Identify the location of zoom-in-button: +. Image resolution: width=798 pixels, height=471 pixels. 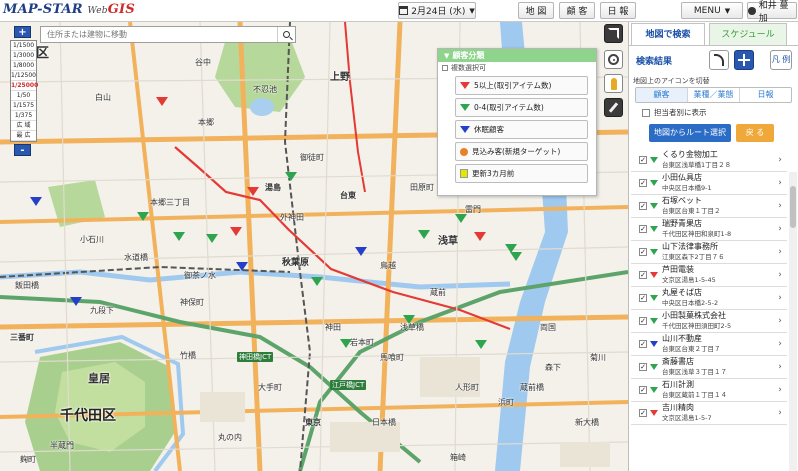
(22, 32).